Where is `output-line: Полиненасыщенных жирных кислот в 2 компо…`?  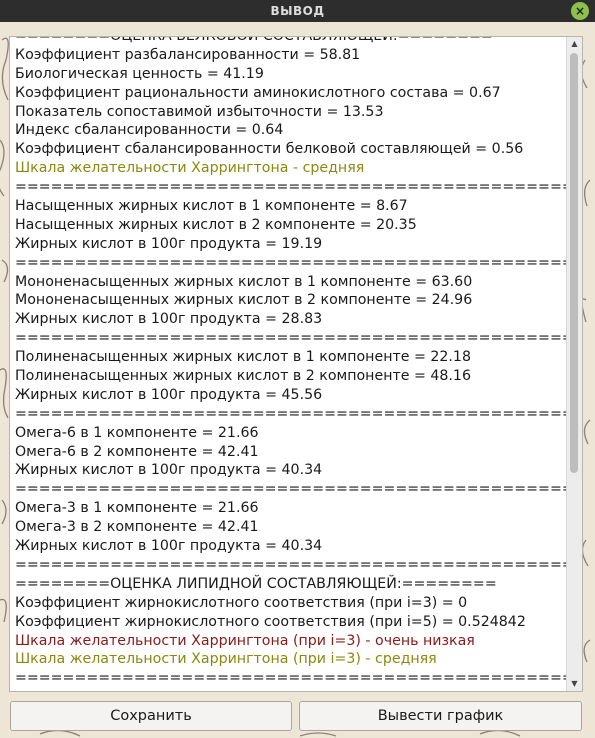
output-line: Полиненасыщенных жирных кислот в 2 компо… is located at coordinates (243, 376).